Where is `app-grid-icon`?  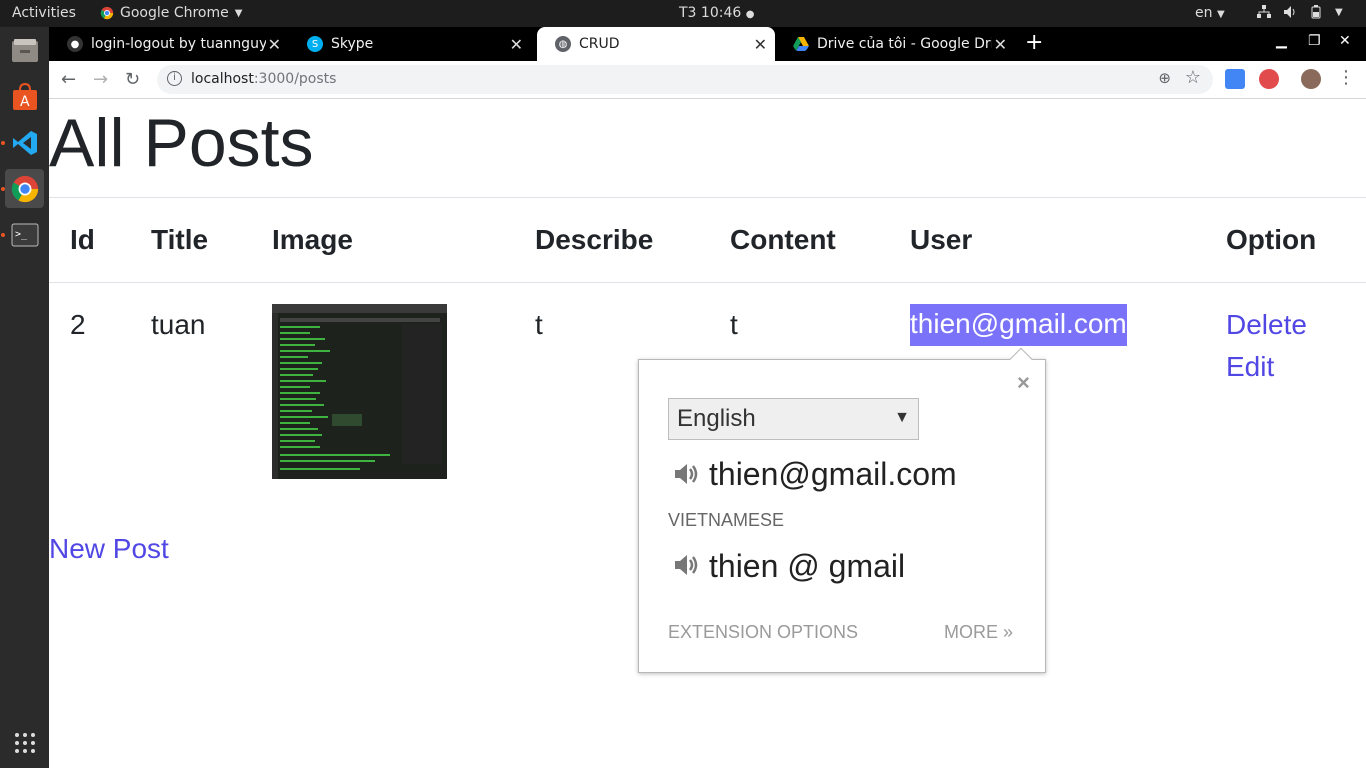
app-grid-icon is located at coordinates (24, 742).